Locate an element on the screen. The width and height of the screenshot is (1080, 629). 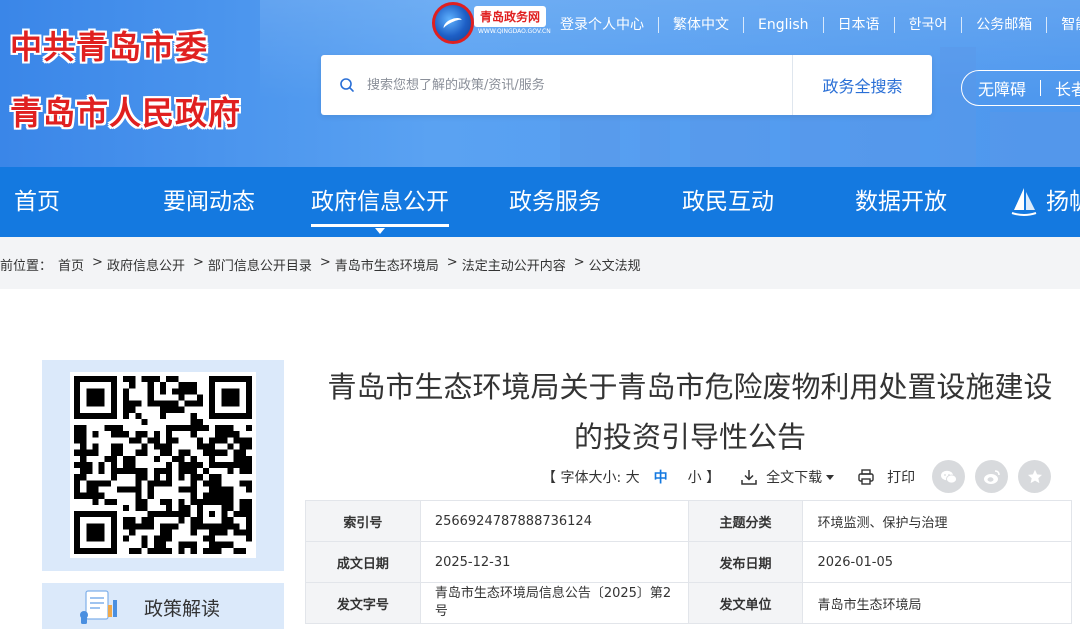
portal-logo: 青岛政务网 WWW.QINGDAO.GOV.CN is located at coordinates (491, 23).